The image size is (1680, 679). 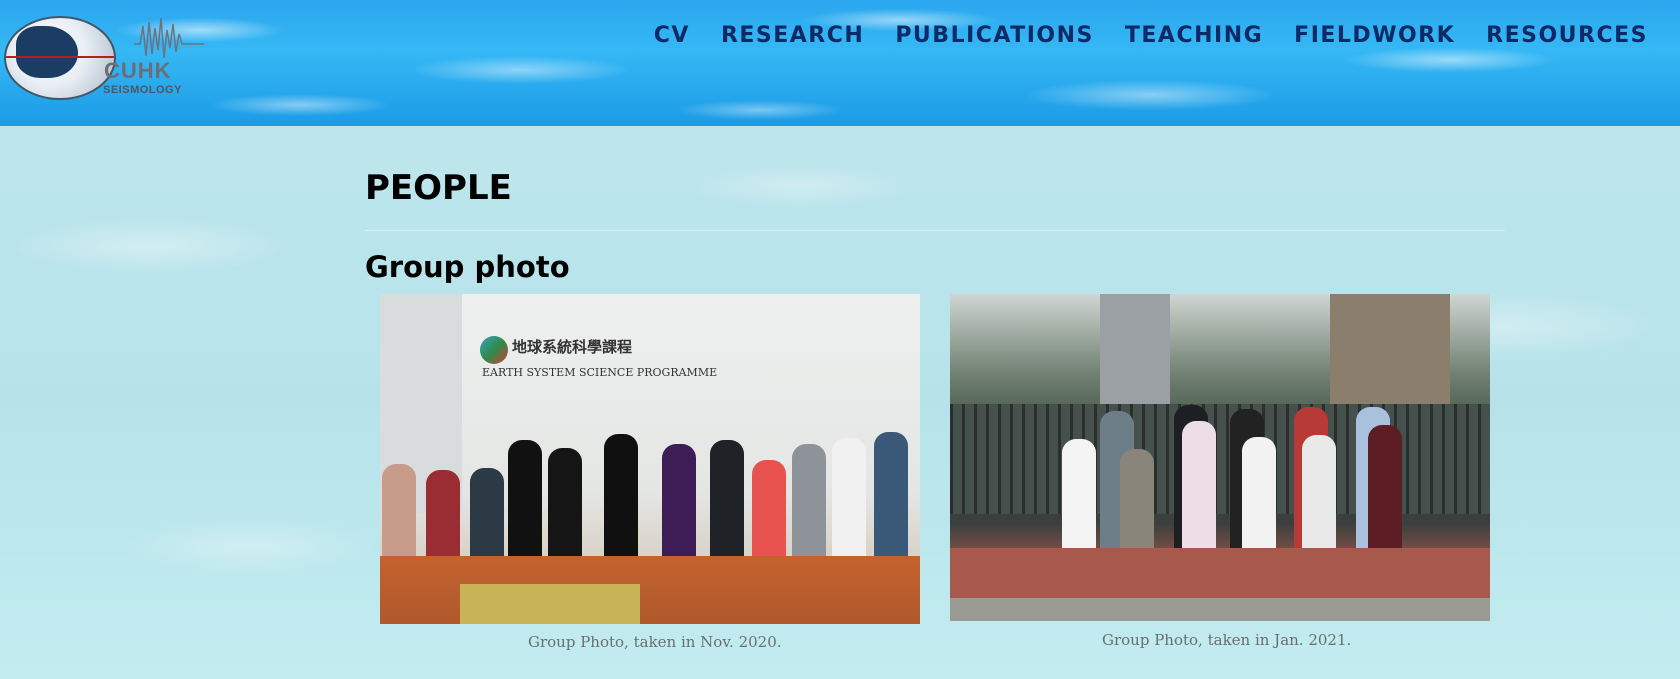 I want to click on cuhk-seismology-logo: CUHK SEISMOLOGY, so click(x=104, y=57).